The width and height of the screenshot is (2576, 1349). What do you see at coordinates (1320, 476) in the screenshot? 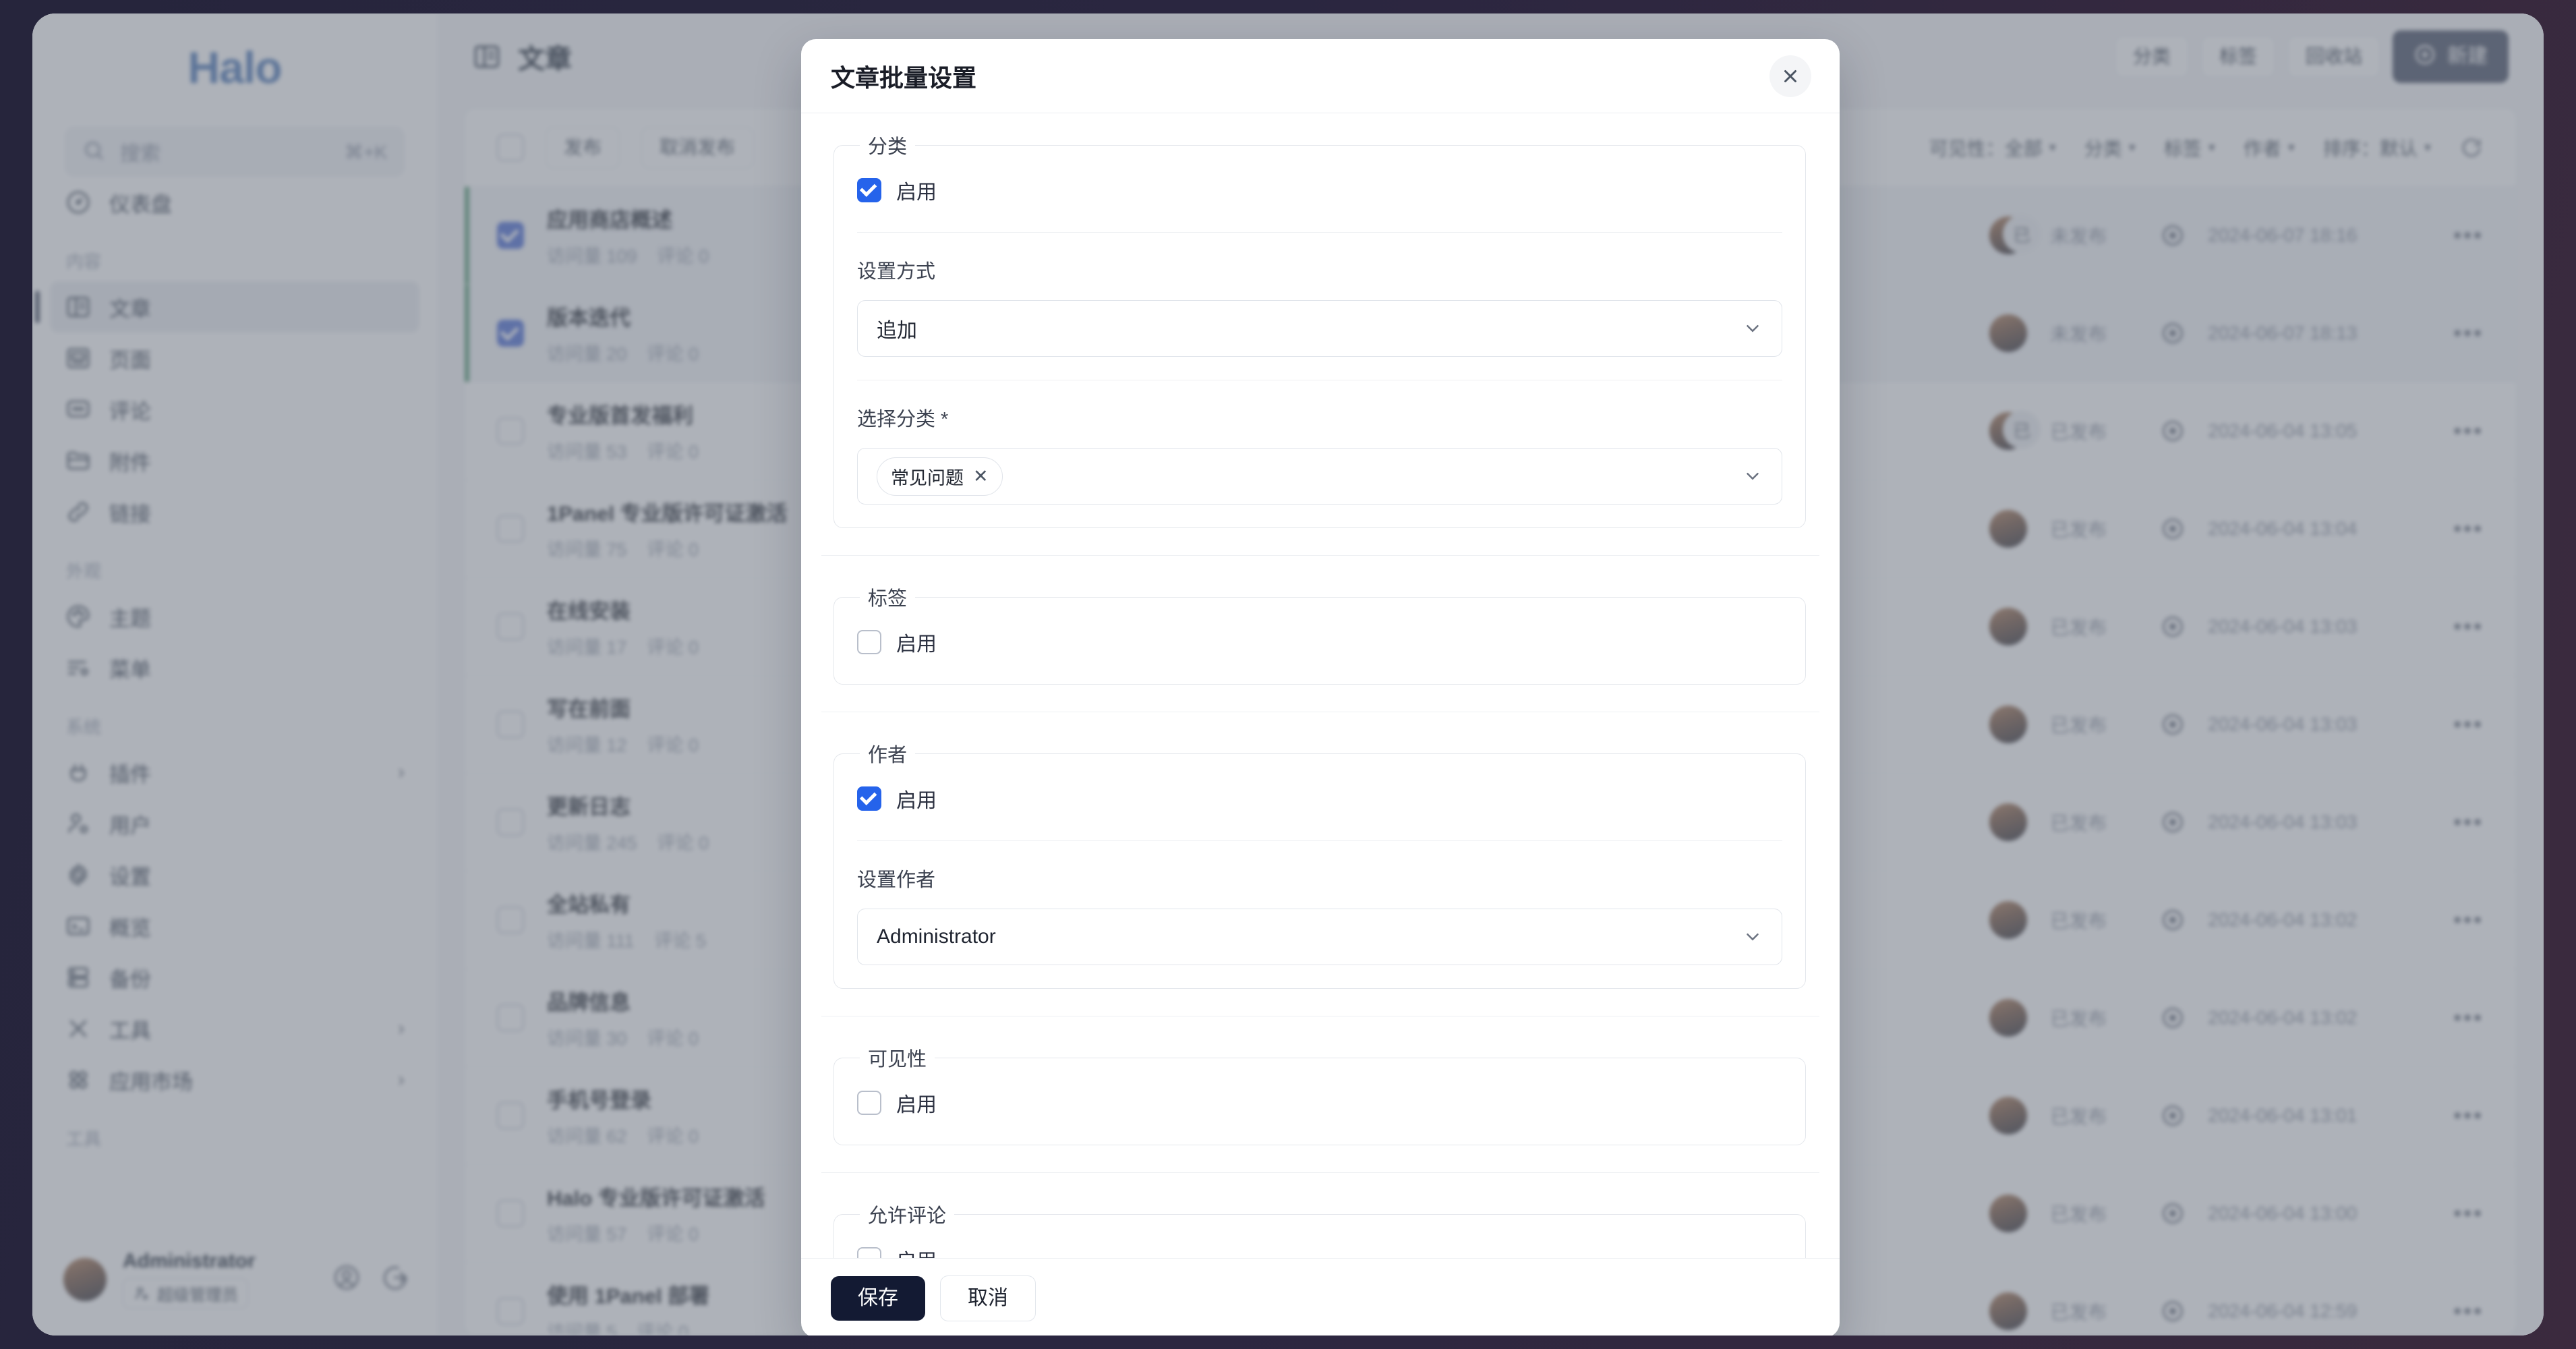
I see `category-select: 常见问题 ✕` at bounding box center [1320, 476].